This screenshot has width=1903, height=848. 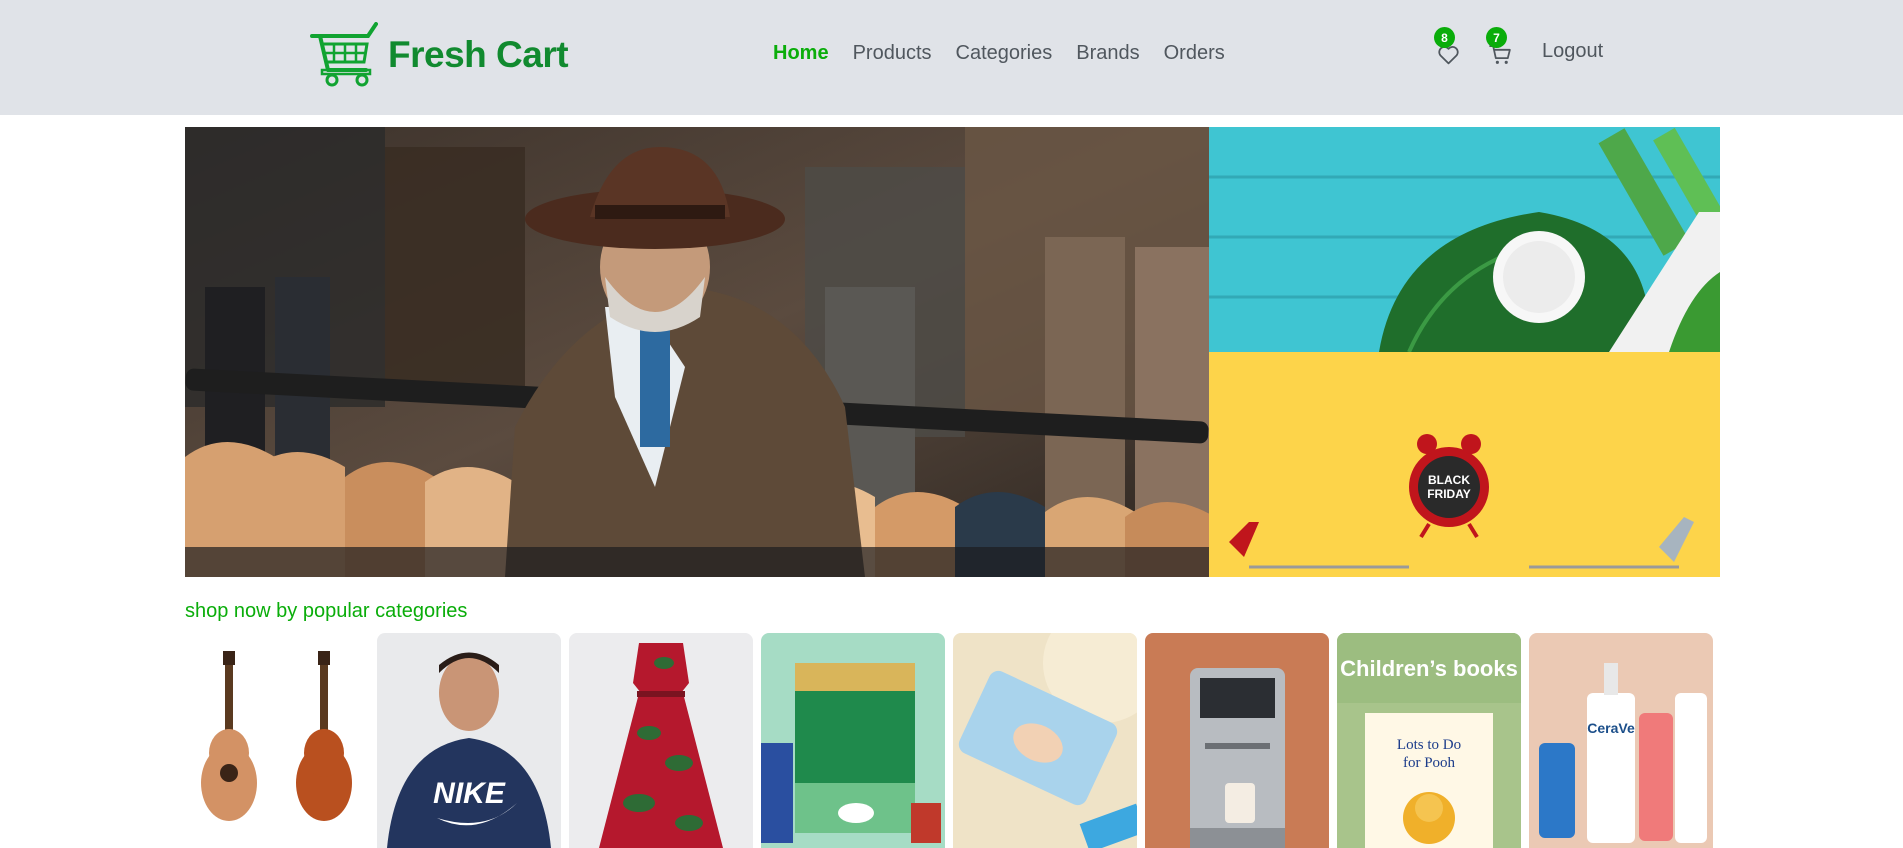 What do you see at coordinates (1496, 37) in the screenshot?
I see `cart-count-badge: 7` at bounding box center [1496, 37].